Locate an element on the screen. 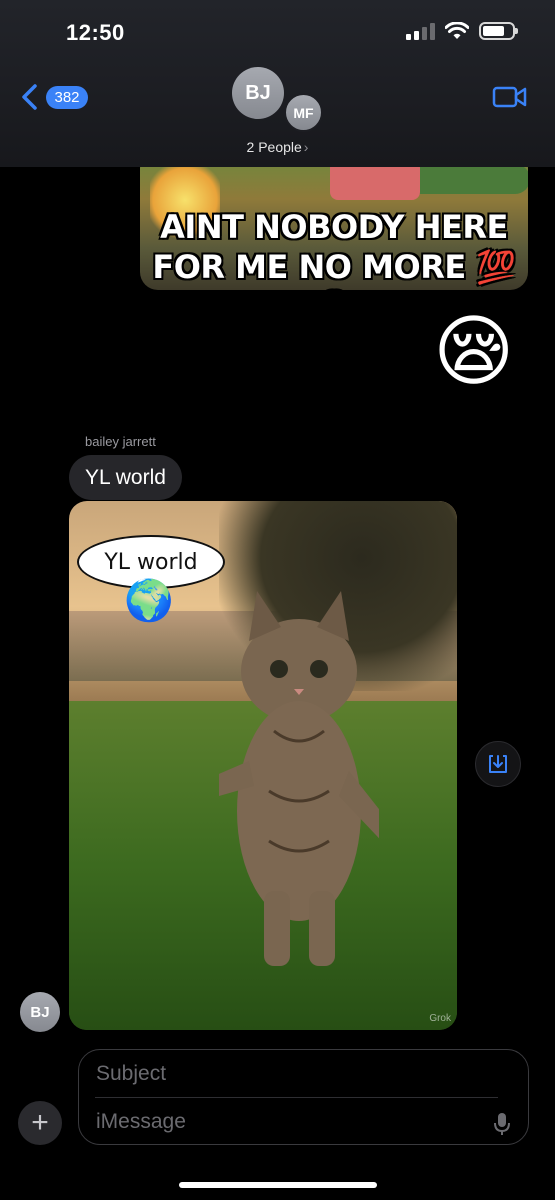 This screenshot has width=555, height=1200. wifi-icon is located at coordinates (457, 30).